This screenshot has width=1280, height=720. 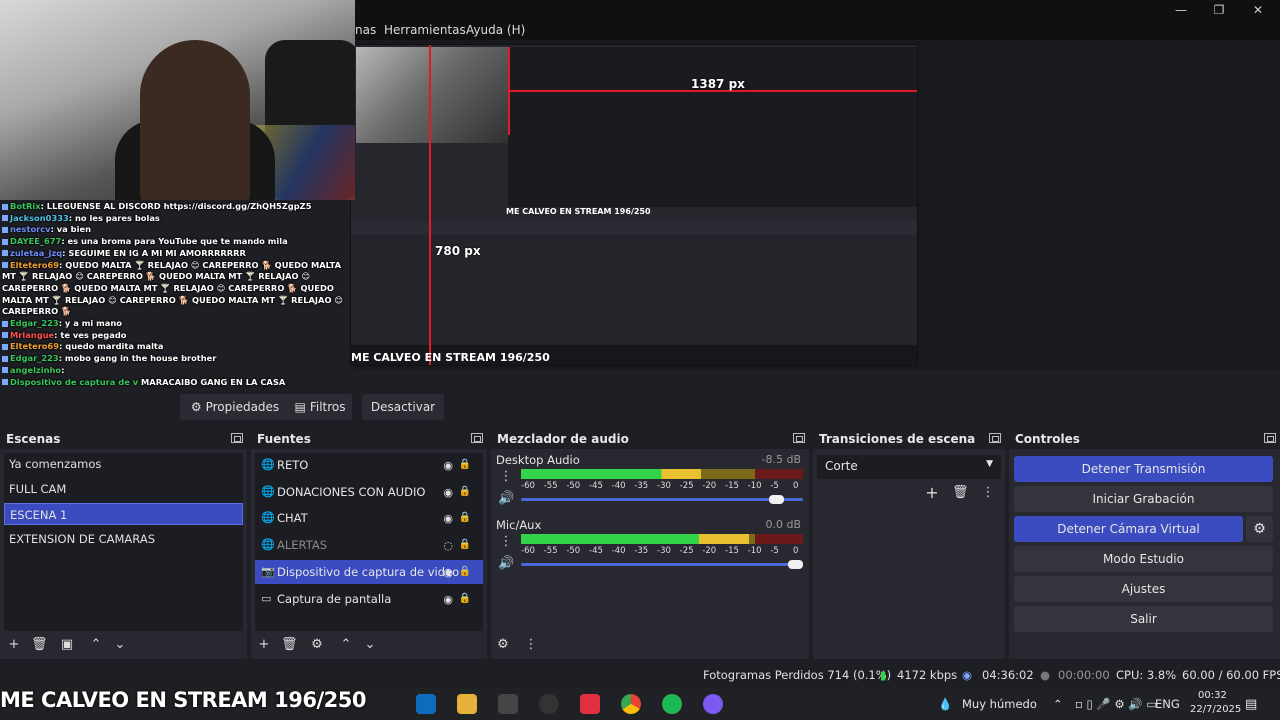 I want to click on source-item: 🌐 RETO ◉ 🔒, so click(x=369, y=465).